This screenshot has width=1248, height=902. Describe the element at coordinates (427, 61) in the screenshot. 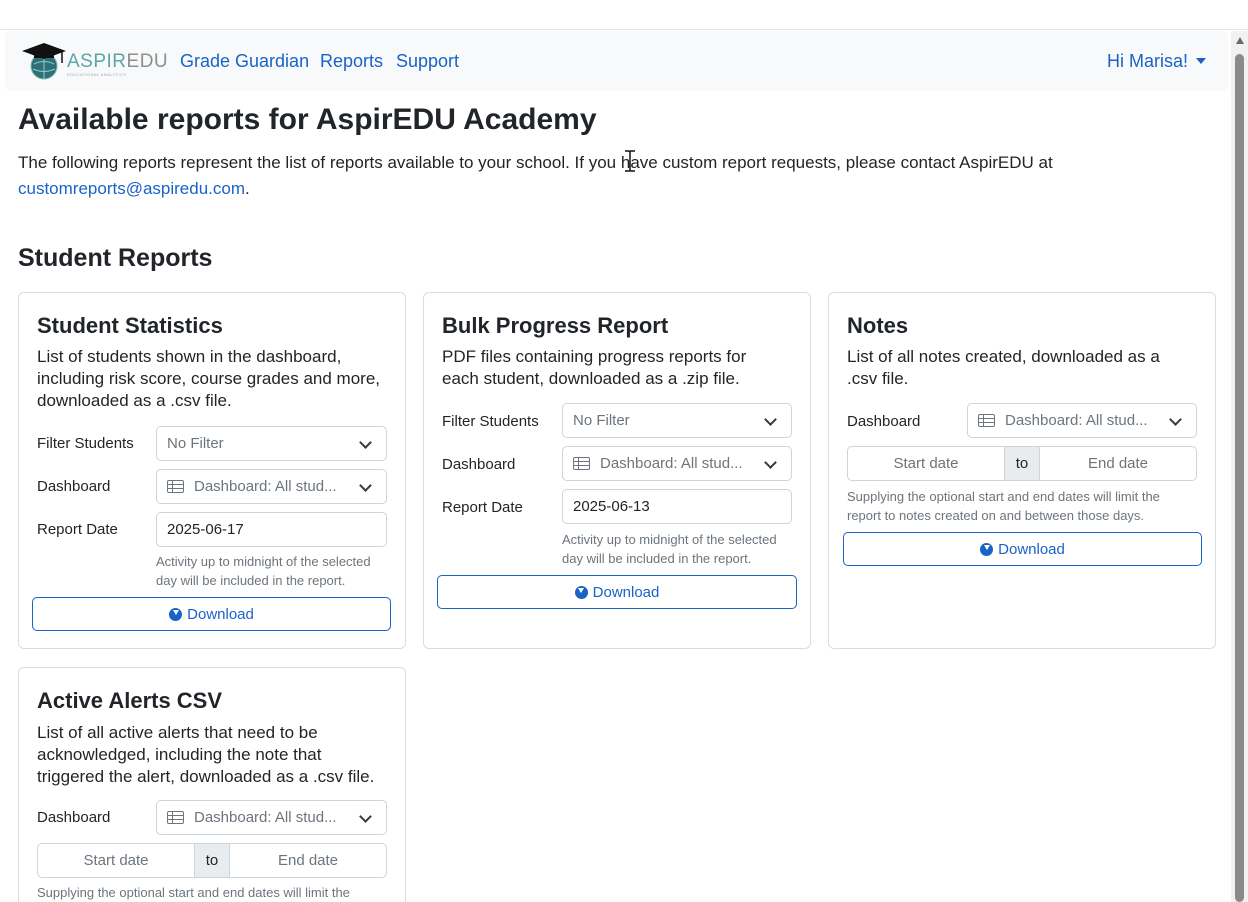

I see `nav-support: Support` at that location.